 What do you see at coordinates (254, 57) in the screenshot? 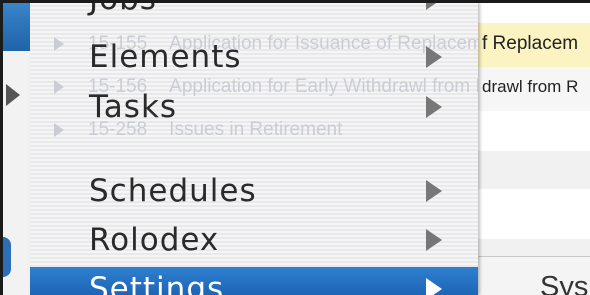
I see `menu-item-elements: Elements` at bounding box center [254, 57].